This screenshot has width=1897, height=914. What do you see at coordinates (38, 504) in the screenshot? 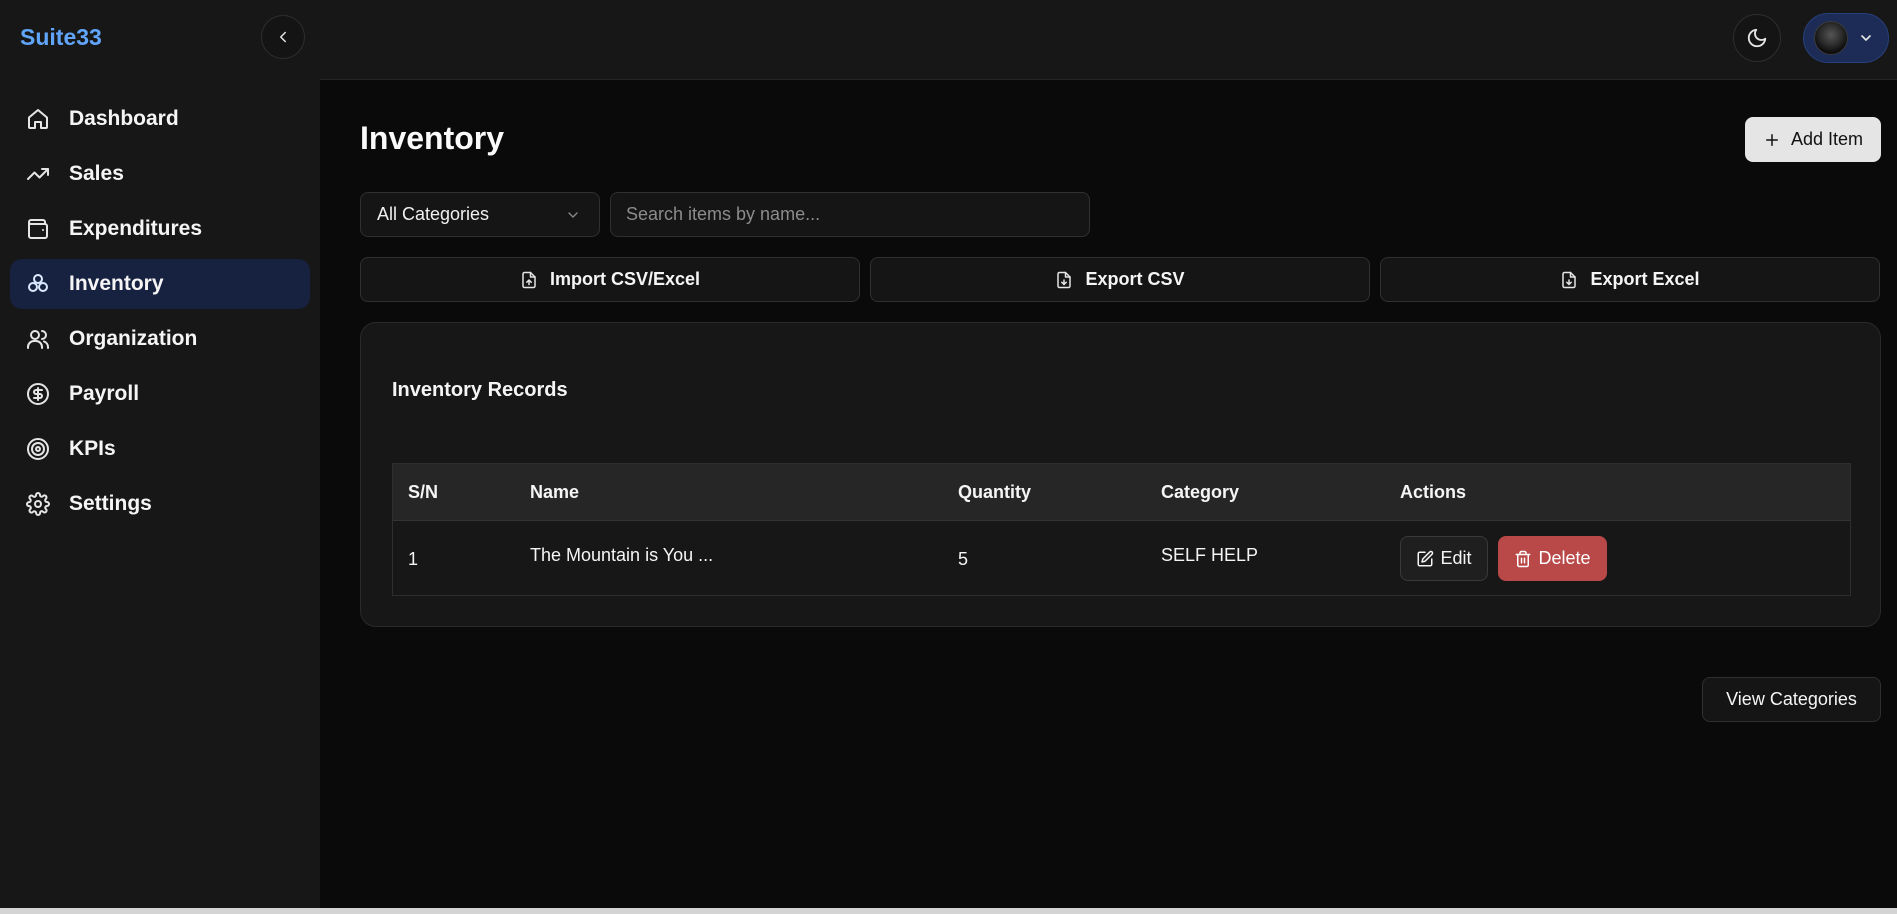
I see `gear-icon` at bounding box center [38, 504].